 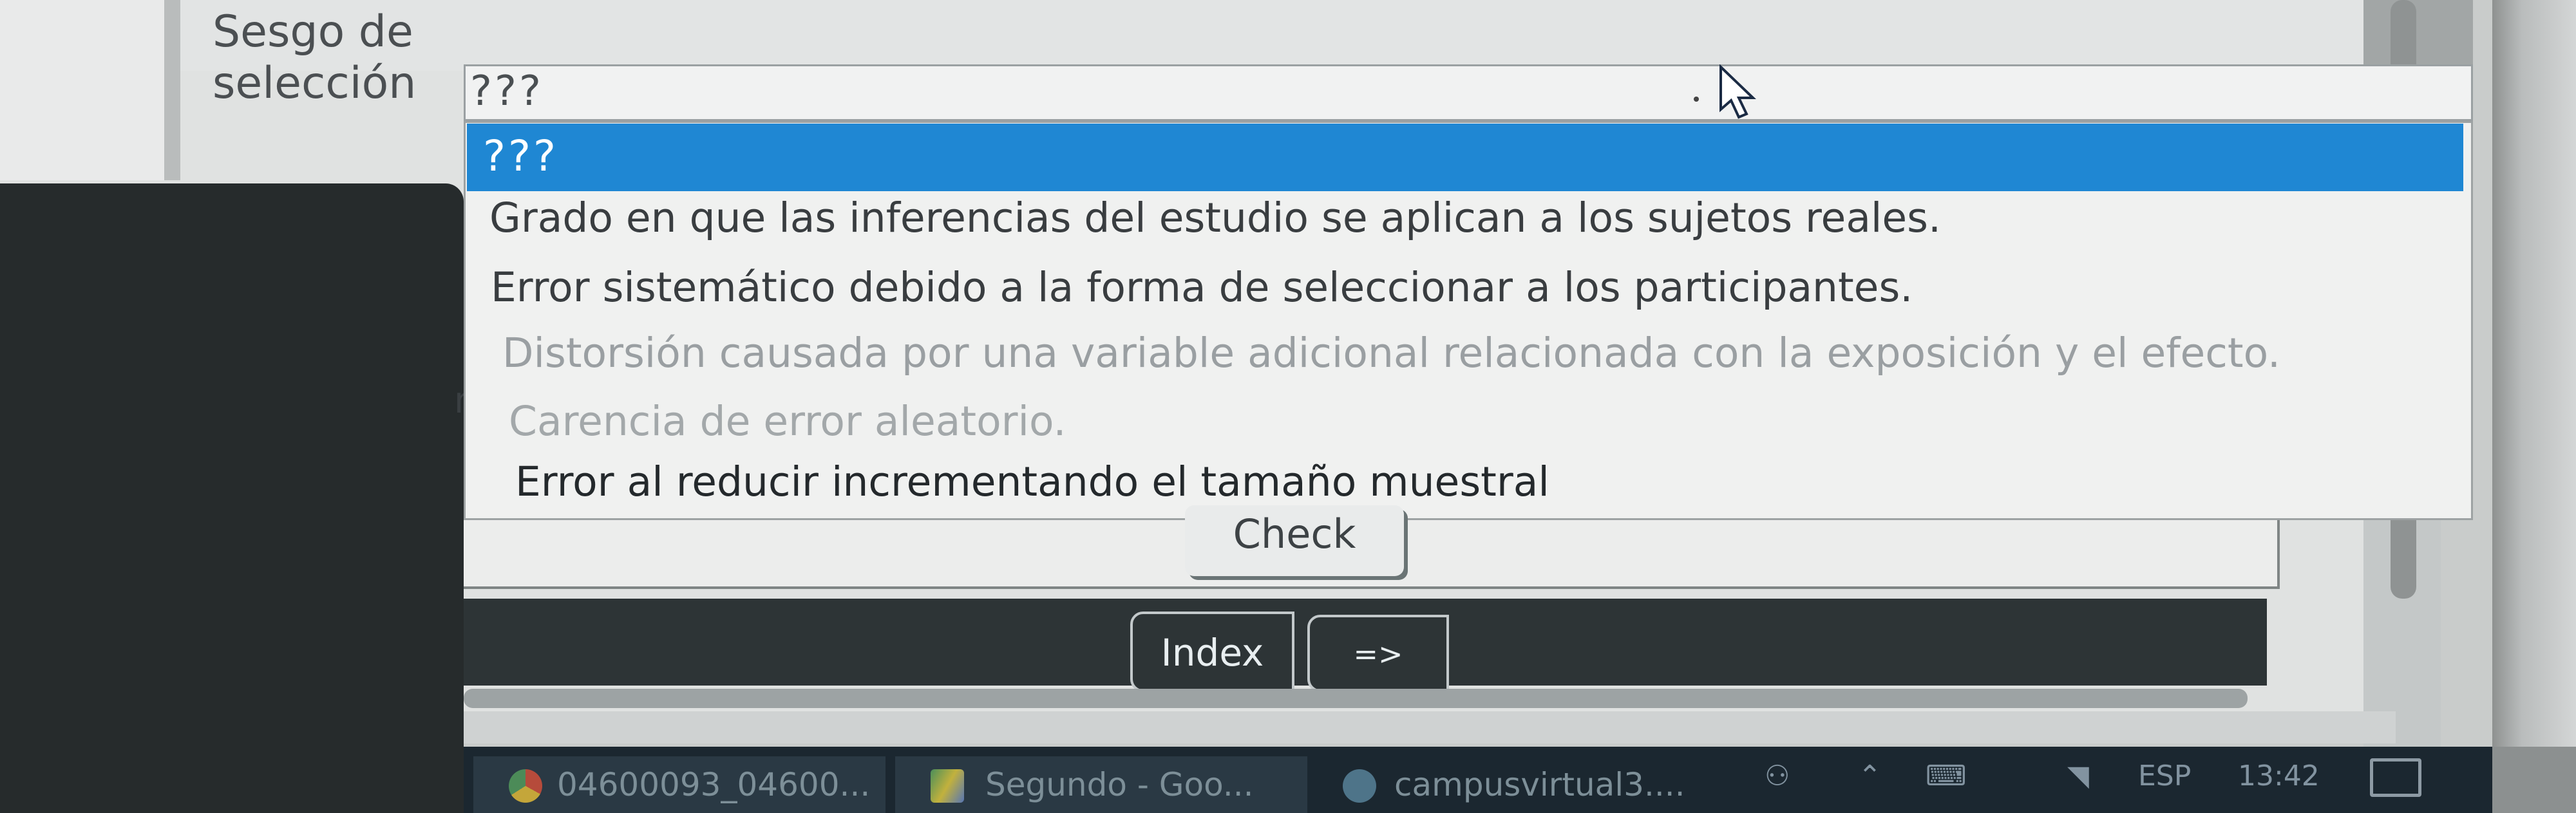 What do you see at coordinates (1777, 776) in the screenshot?
I see `people-icon: ⚇` at bounding box center [1777, 776].